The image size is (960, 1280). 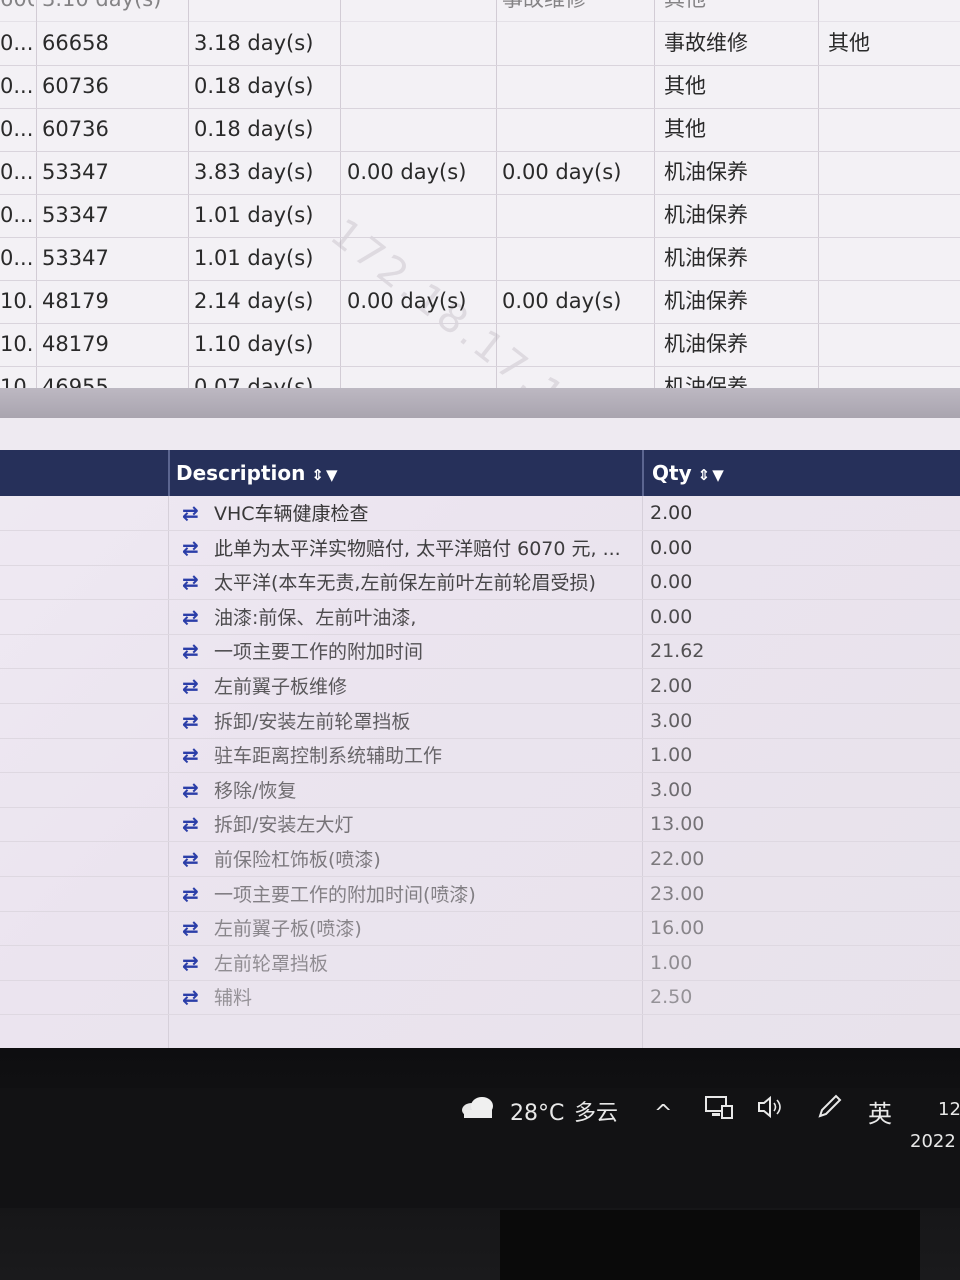 I want to click on weather-text: 多云, so click(x=596, y=1114).